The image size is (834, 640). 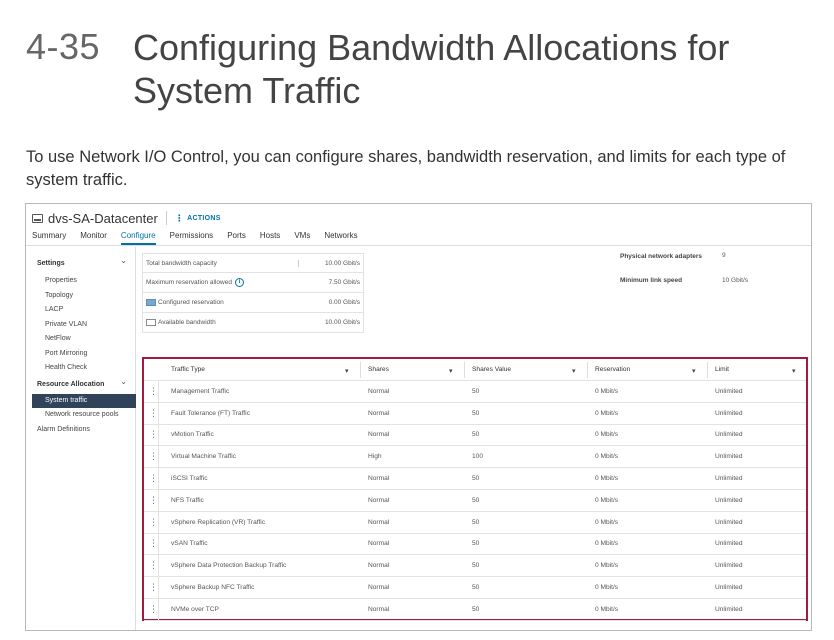 What do you see at coordinates (270, 236) in the screenshot?
I see `tab-hosts: Hosts` at bounding box center [270, 236].